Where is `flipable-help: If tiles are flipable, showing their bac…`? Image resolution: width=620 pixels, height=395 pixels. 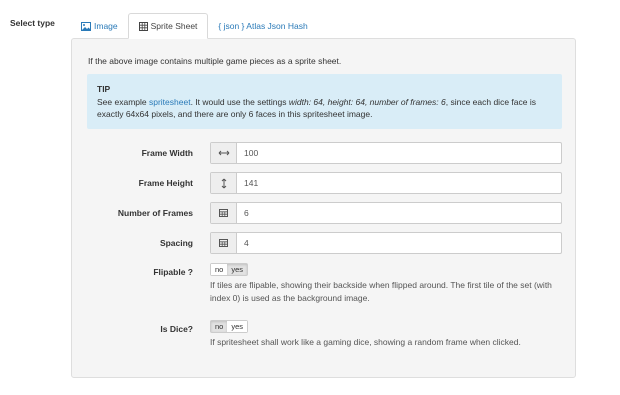 flipable-help: If tiles are flipable, showing their bac… is located at coordinates (381, 291).